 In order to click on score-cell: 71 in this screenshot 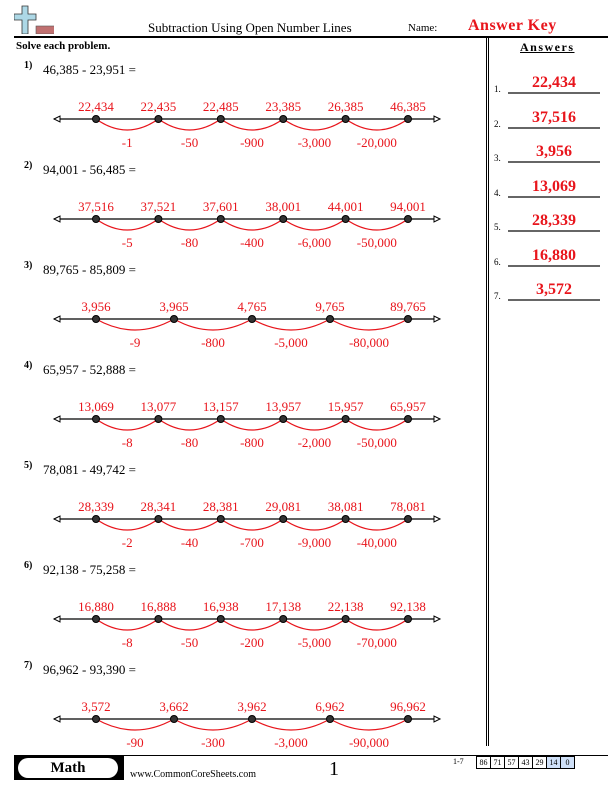, I will do `click(497, 762)`.